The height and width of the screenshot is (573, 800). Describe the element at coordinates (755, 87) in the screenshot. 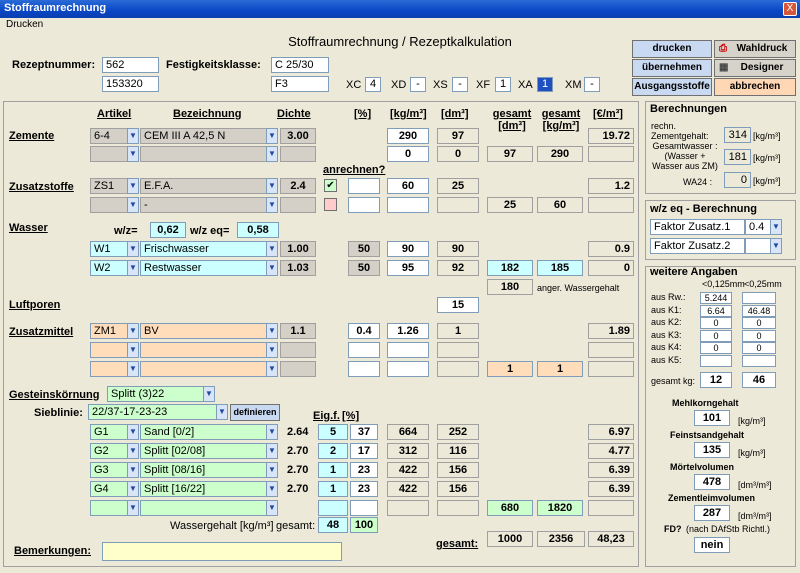

I see `abbrechen-button: abbrechen` at that location.